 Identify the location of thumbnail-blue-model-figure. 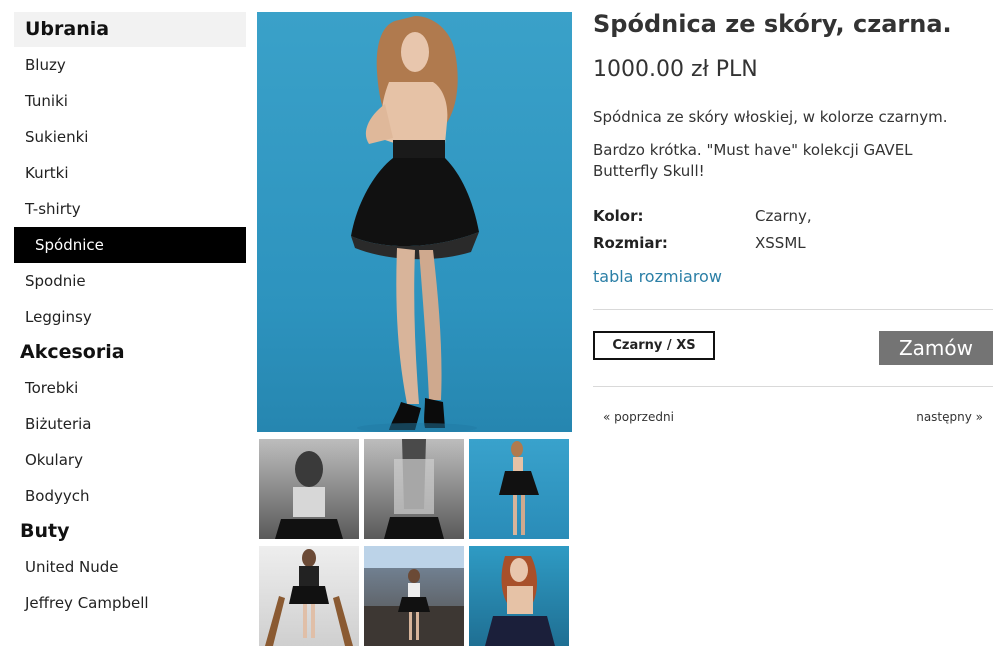
(519, 488).